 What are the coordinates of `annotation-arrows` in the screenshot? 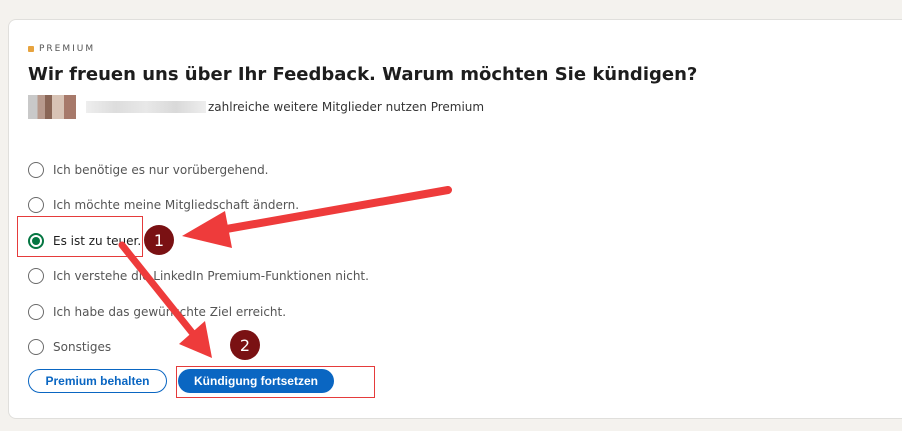 It's located at (285, 272).